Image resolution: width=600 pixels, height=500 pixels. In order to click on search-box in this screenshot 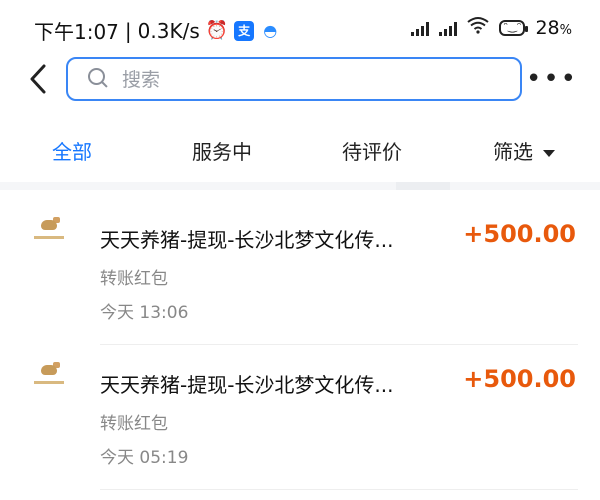, I will do `click(294, 79)`.